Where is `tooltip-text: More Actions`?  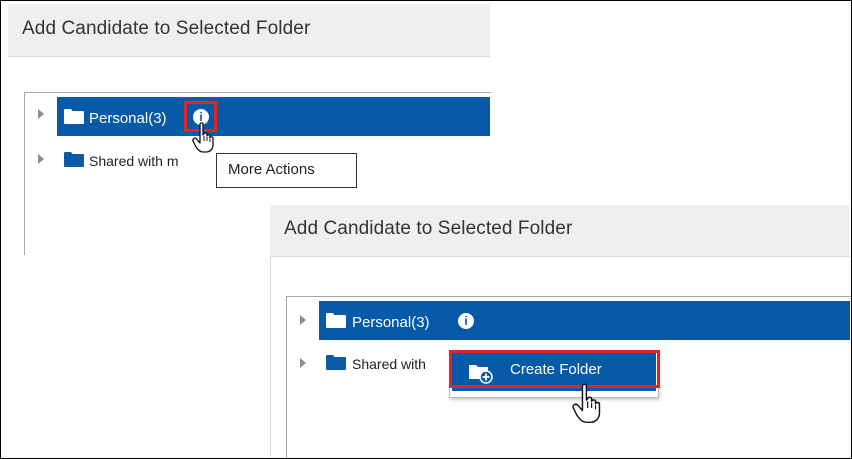
tooltip-text: More Actions is located at coordinates (271, 169).